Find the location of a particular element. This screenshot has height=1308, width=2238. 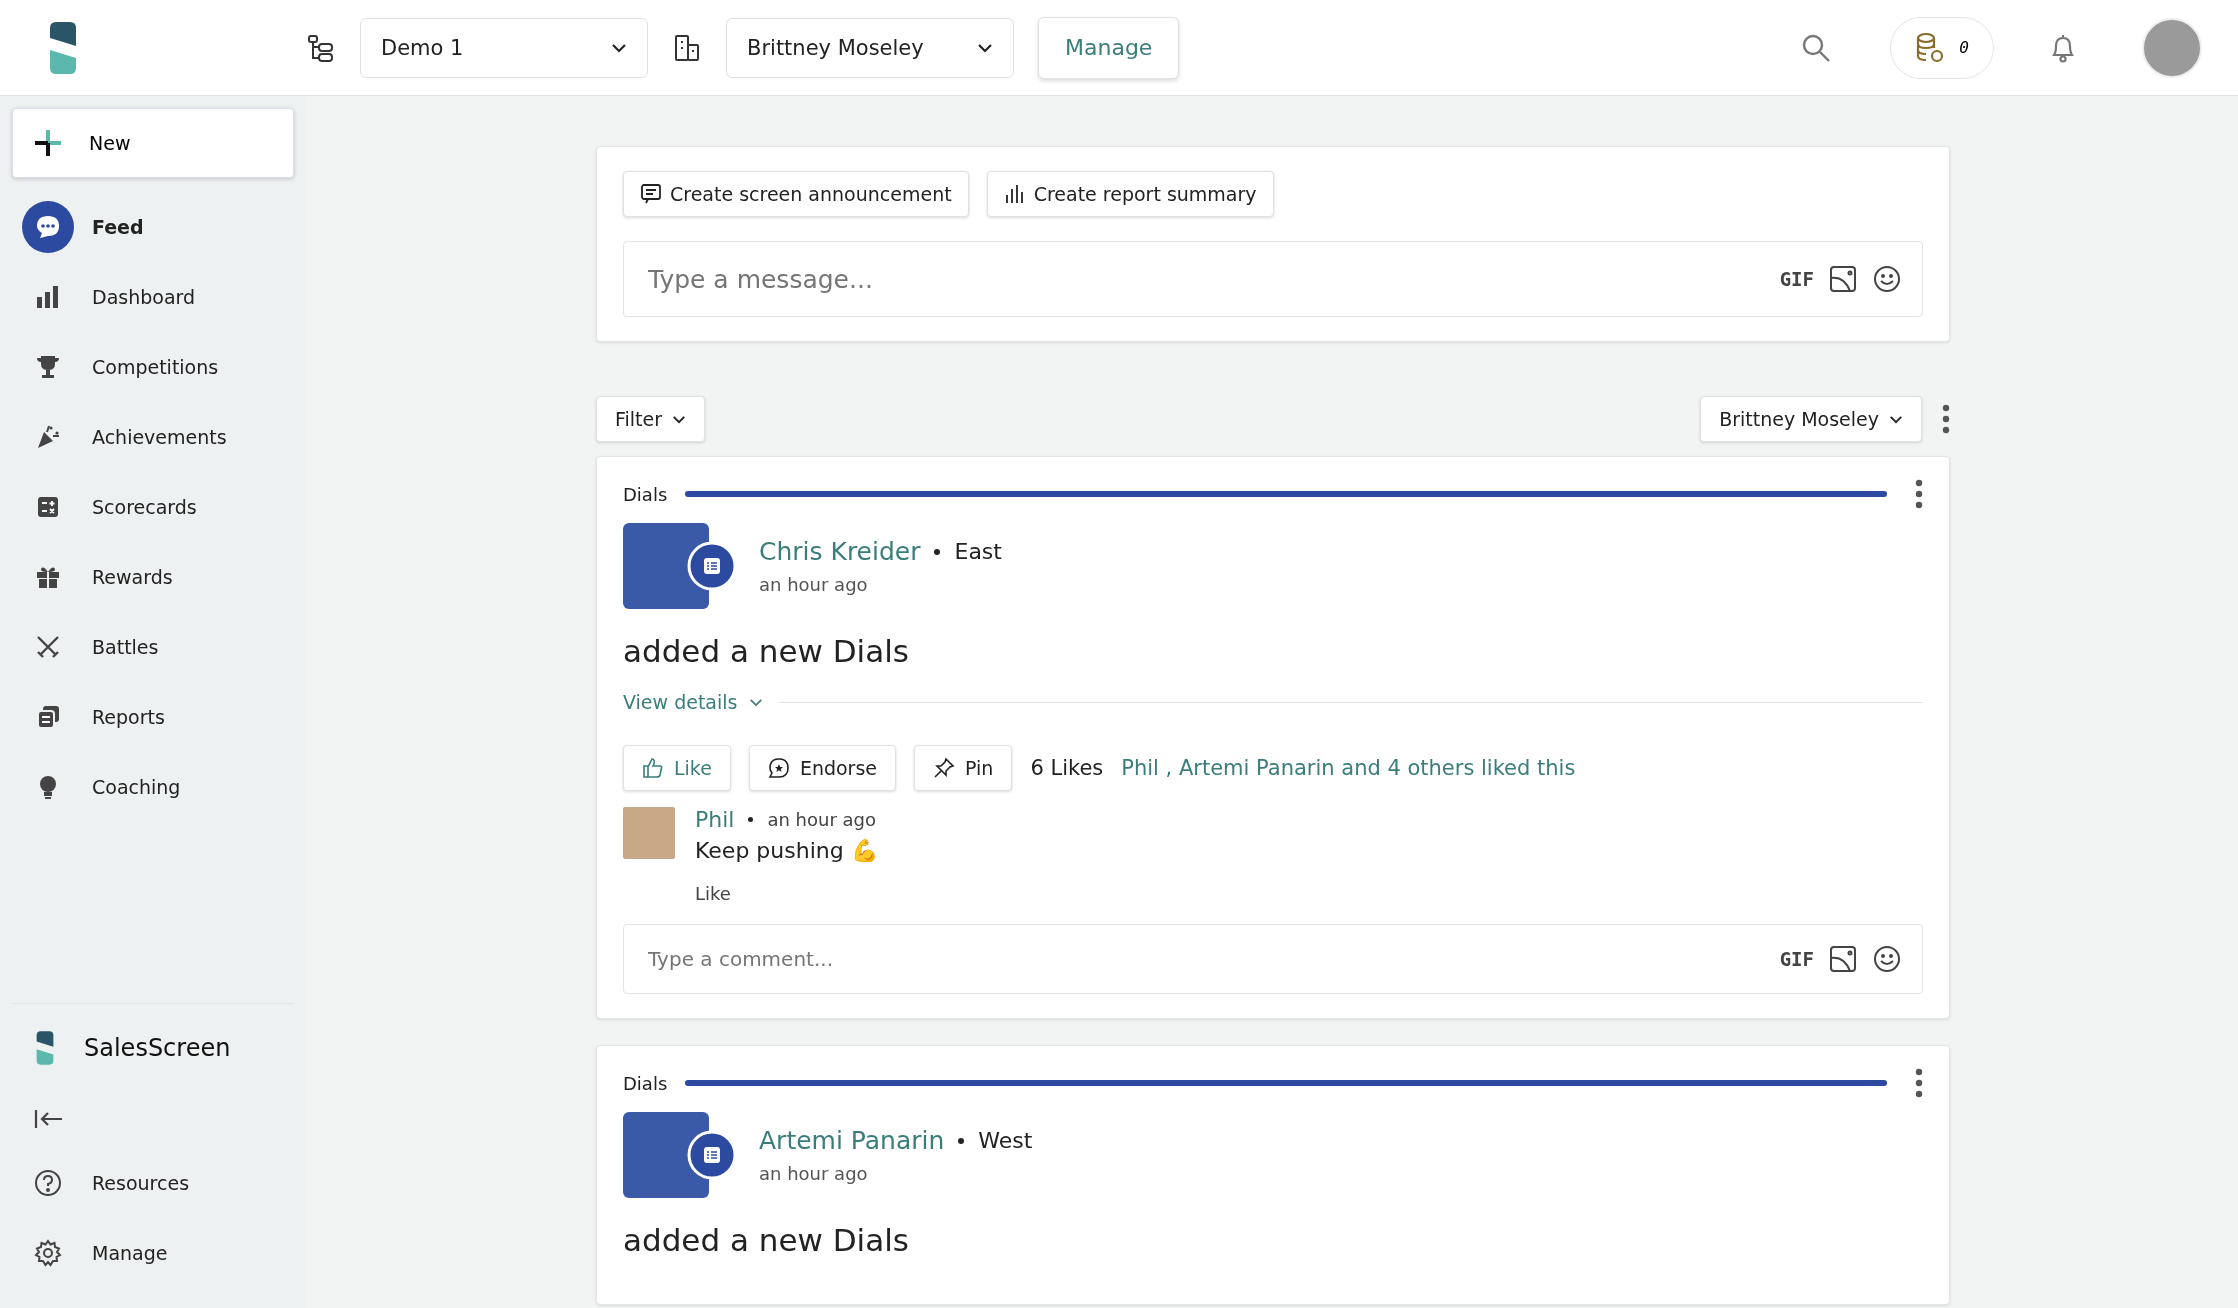

liked-by-link: Phil , Artemi Panarin and 4 others liked this is located at coordinates (1348, 768).